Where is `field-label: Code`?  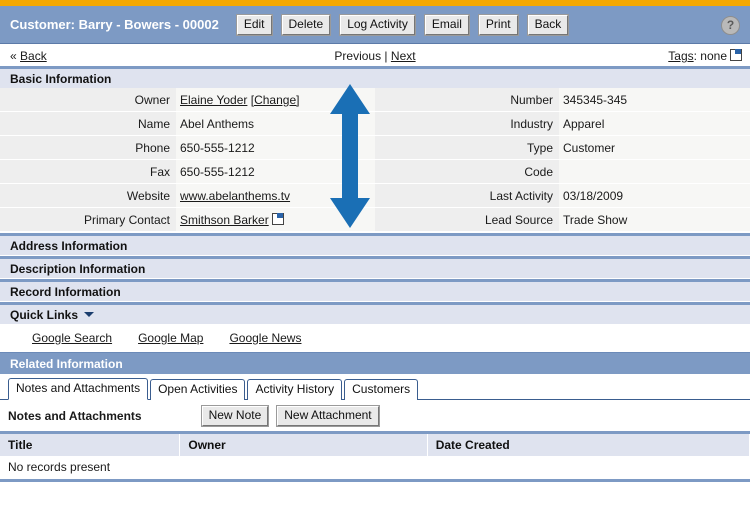 field-label: Code is located at coordinates (467, 171).